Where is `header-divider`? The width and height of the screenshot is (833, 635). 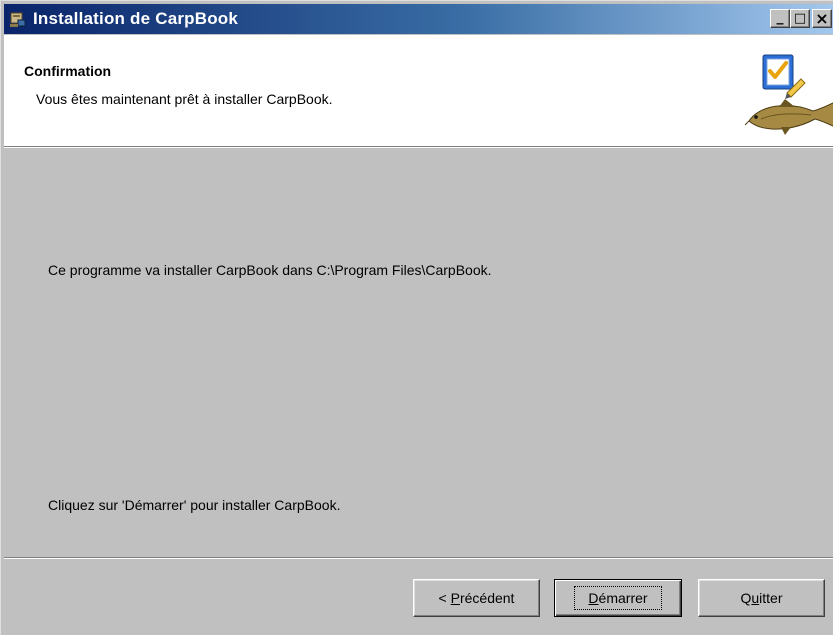 header-divider is located at coordinates (418, 147).